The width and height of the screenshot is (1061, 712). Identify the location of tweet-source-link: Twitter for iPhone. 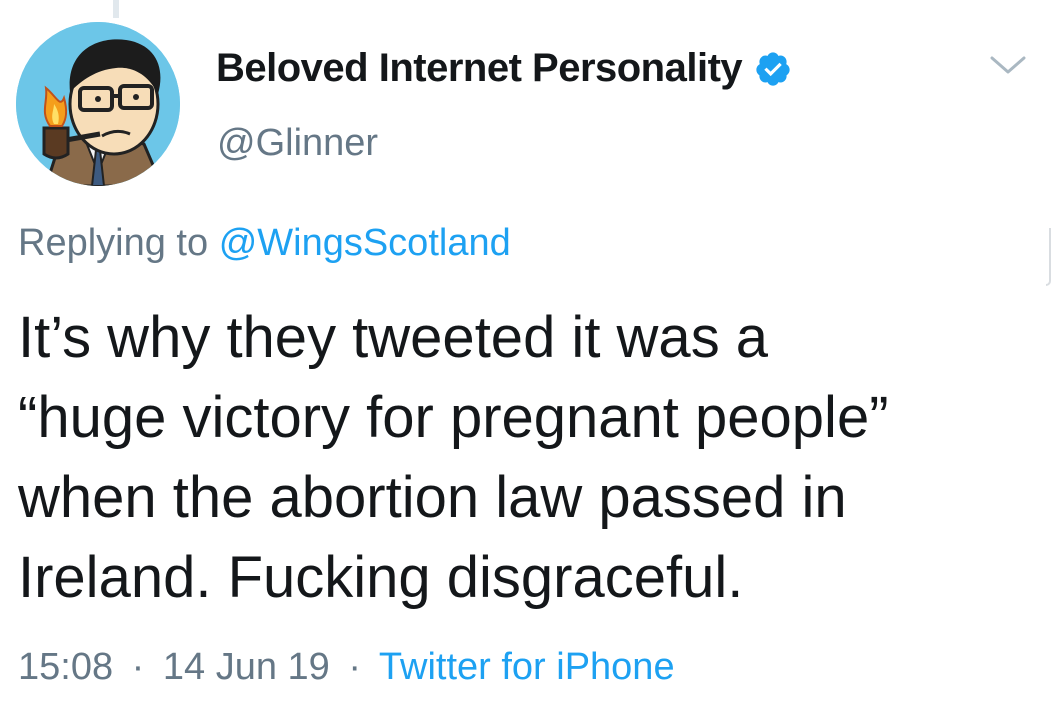
(527, 667).